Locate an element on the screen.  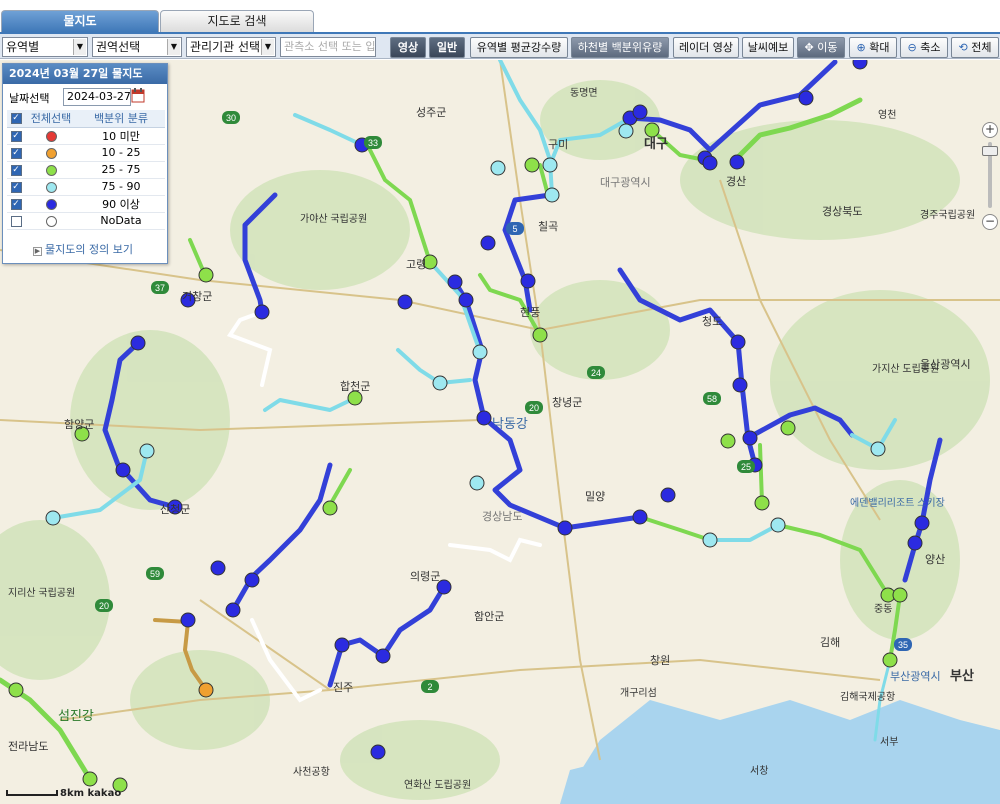
place-label: 경상북도 is located at coordinates (842, 211).